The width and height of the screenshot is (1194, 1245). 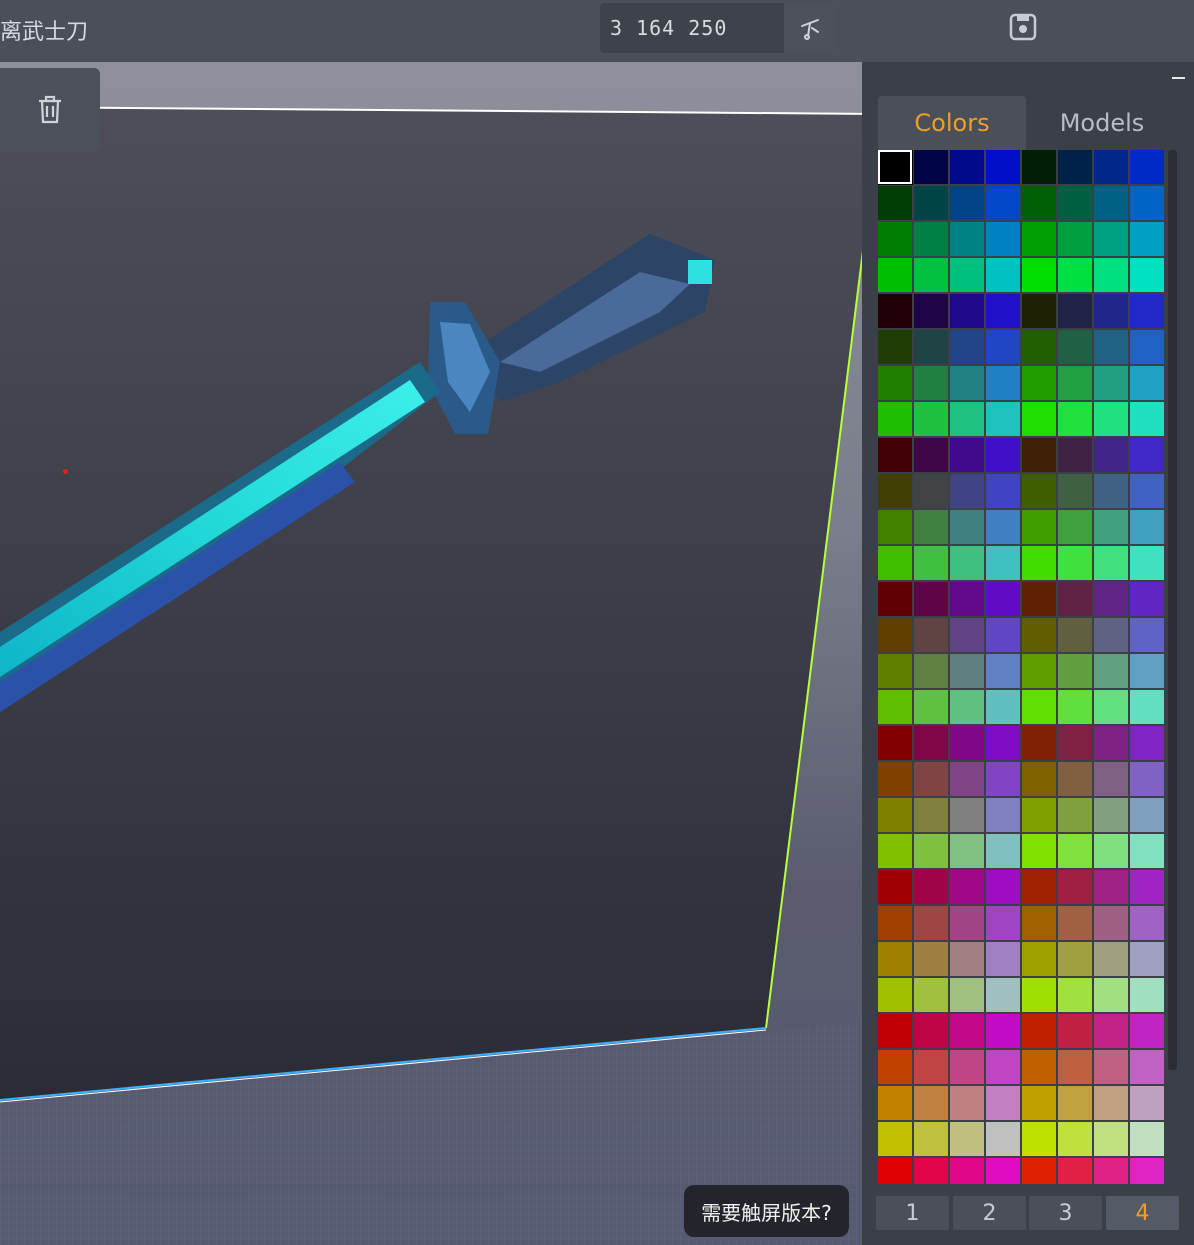 What do you see at coordinates (1178, 78) in the screenshot?
I see `minimize-button` at bounding box center [1178, 78].